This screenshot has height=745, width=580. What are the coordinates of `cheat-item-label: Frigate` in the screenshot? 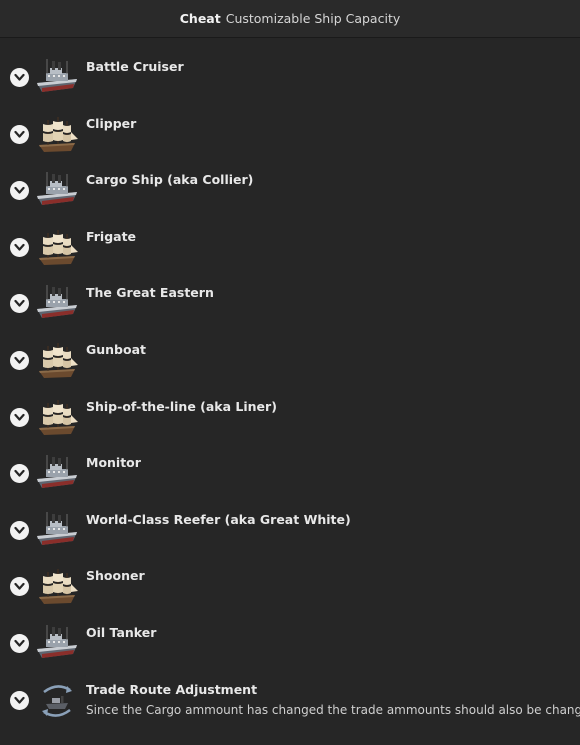 It's located at (111, 236).